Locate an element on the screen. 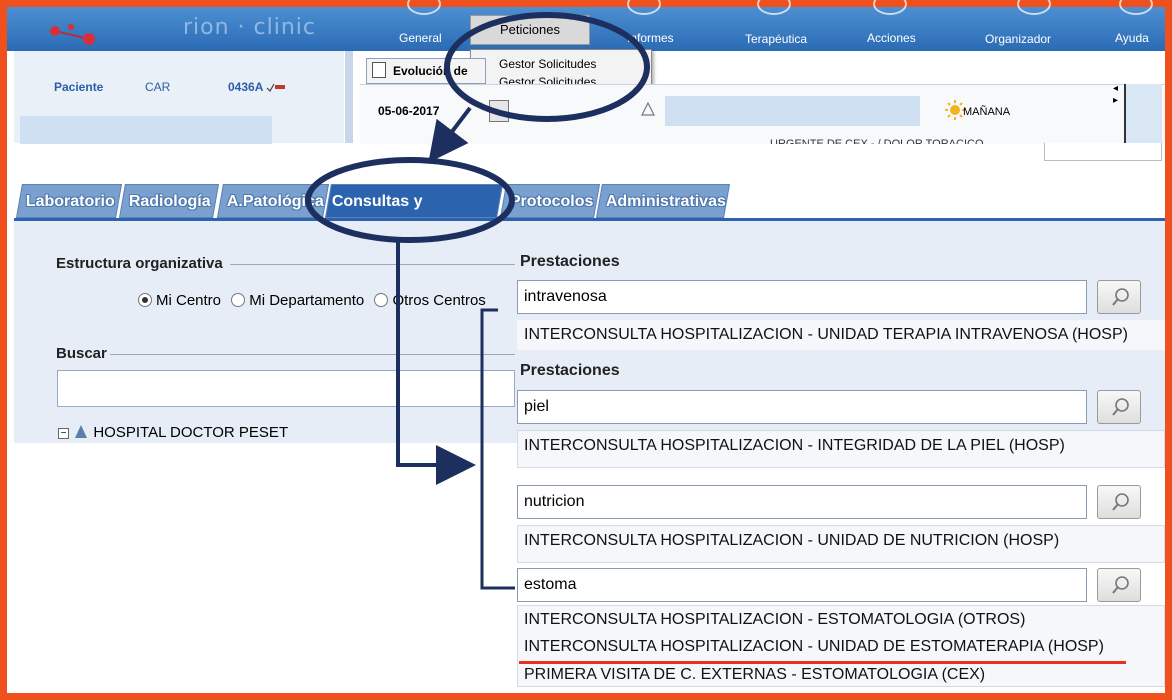 The image size is (1172, 700). tree-item-hospital: − HOSPITAL DOCTOR PESET is located at coordinates (288, 433).